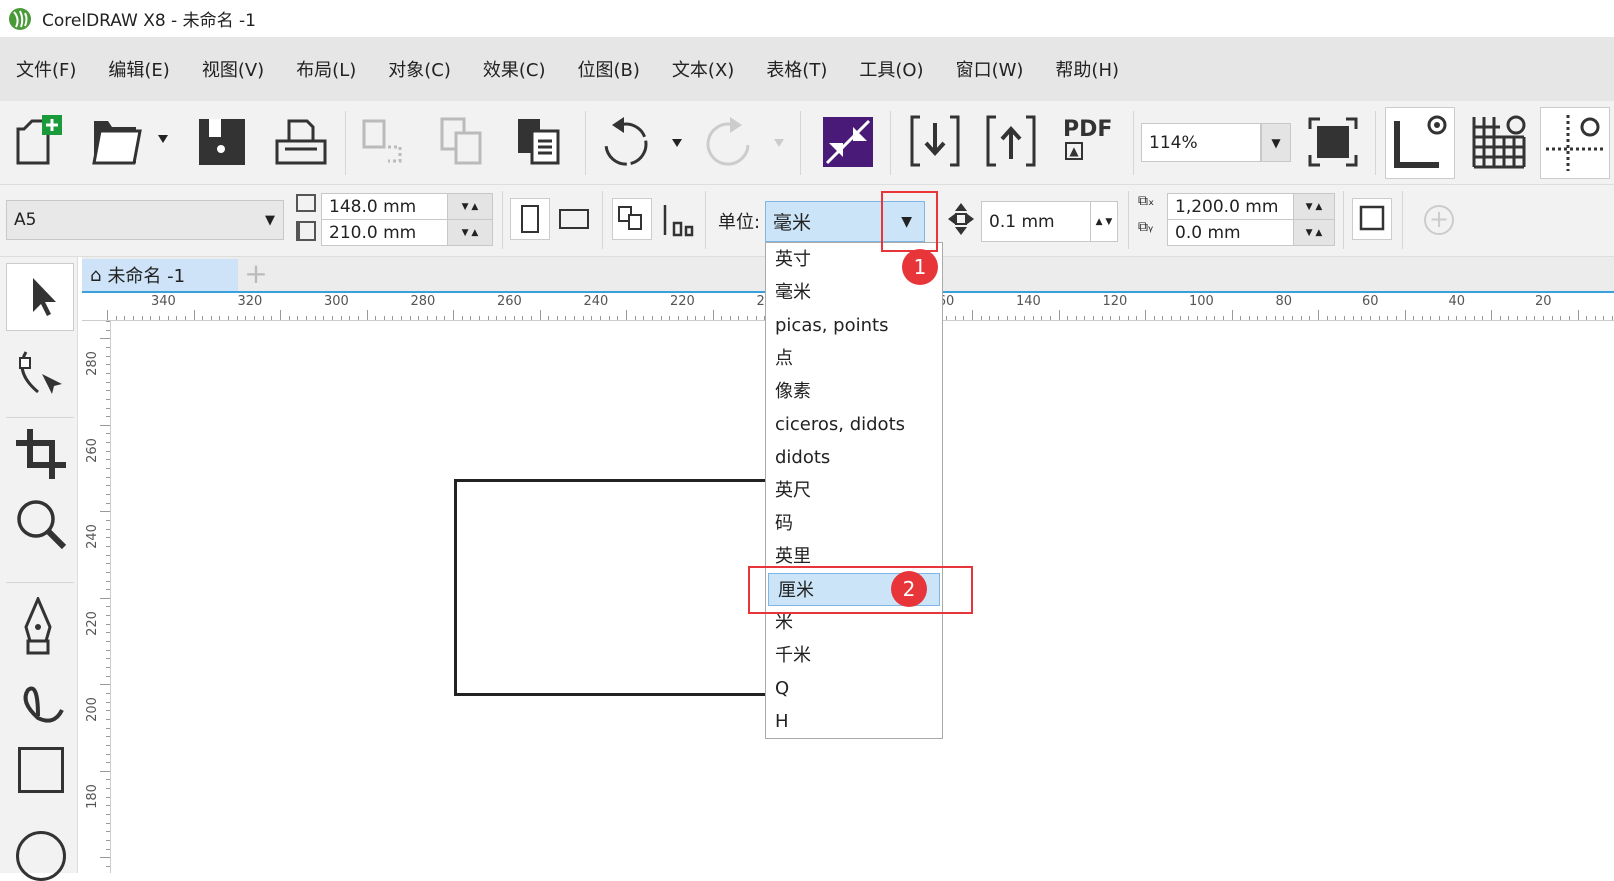 This screenshot has height=881, width=1614. I want to click on menu-window: 窗口(W), so click(990, 69).